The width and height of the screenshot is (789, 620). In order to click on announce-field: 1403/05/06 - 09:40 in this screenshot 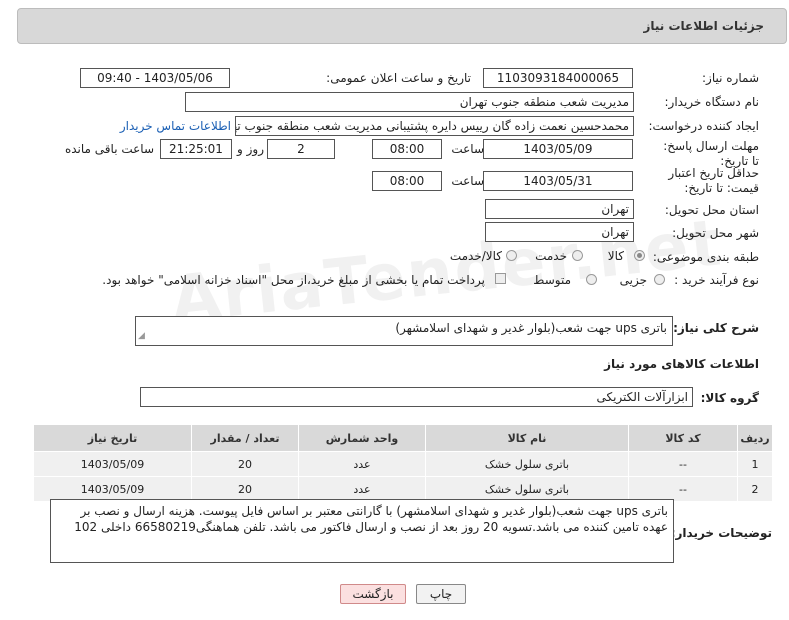, I will do `click(155, 78)`.